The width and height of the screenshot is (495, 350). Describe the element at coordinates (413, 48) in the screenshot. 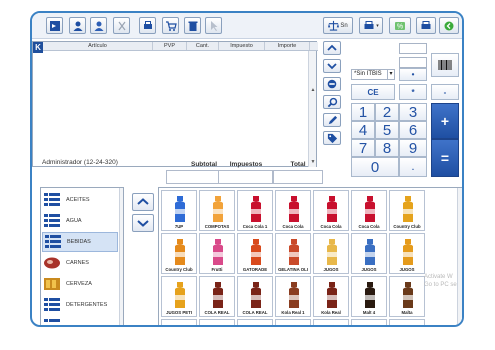

I see `code-field` at that location.